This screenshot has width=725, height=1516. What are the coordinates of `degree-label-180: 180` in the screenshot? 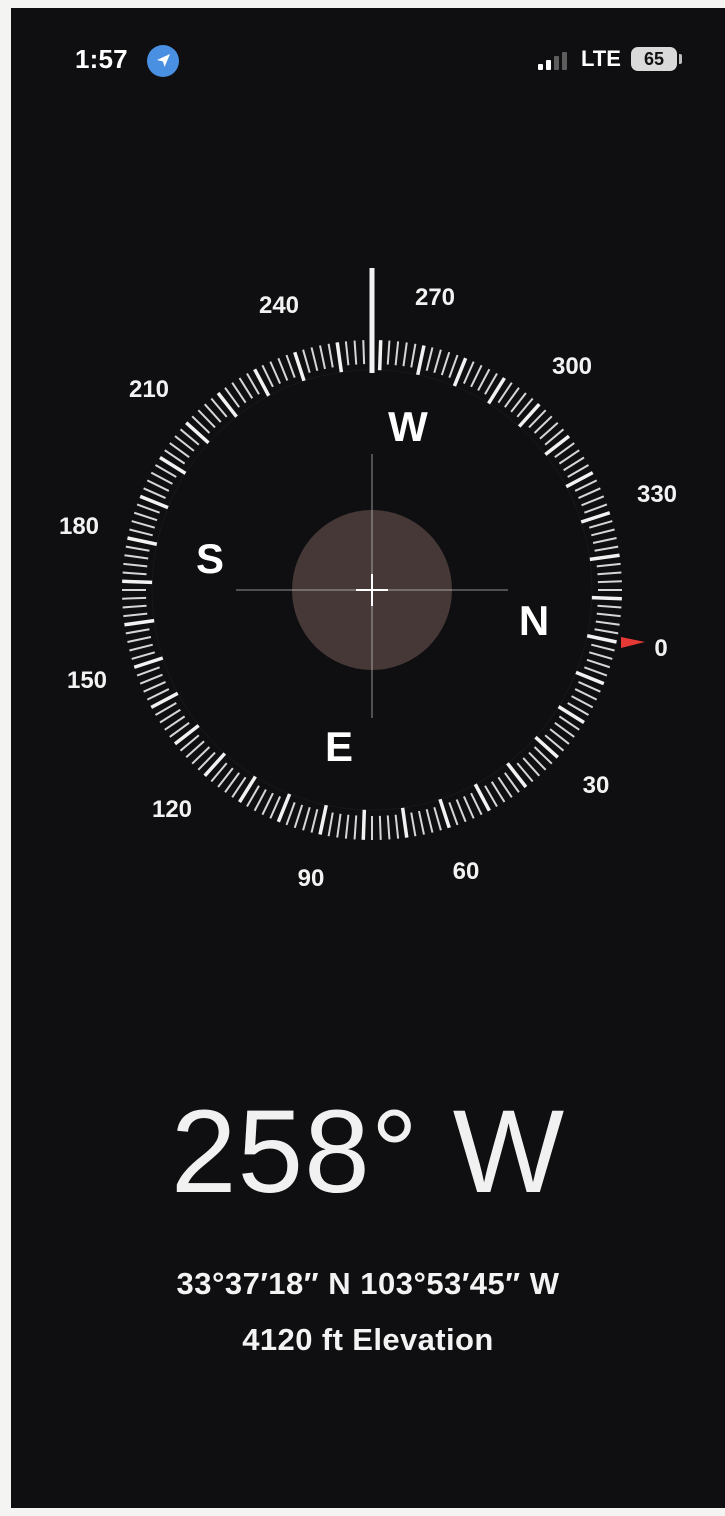 It's located at (79, 526).